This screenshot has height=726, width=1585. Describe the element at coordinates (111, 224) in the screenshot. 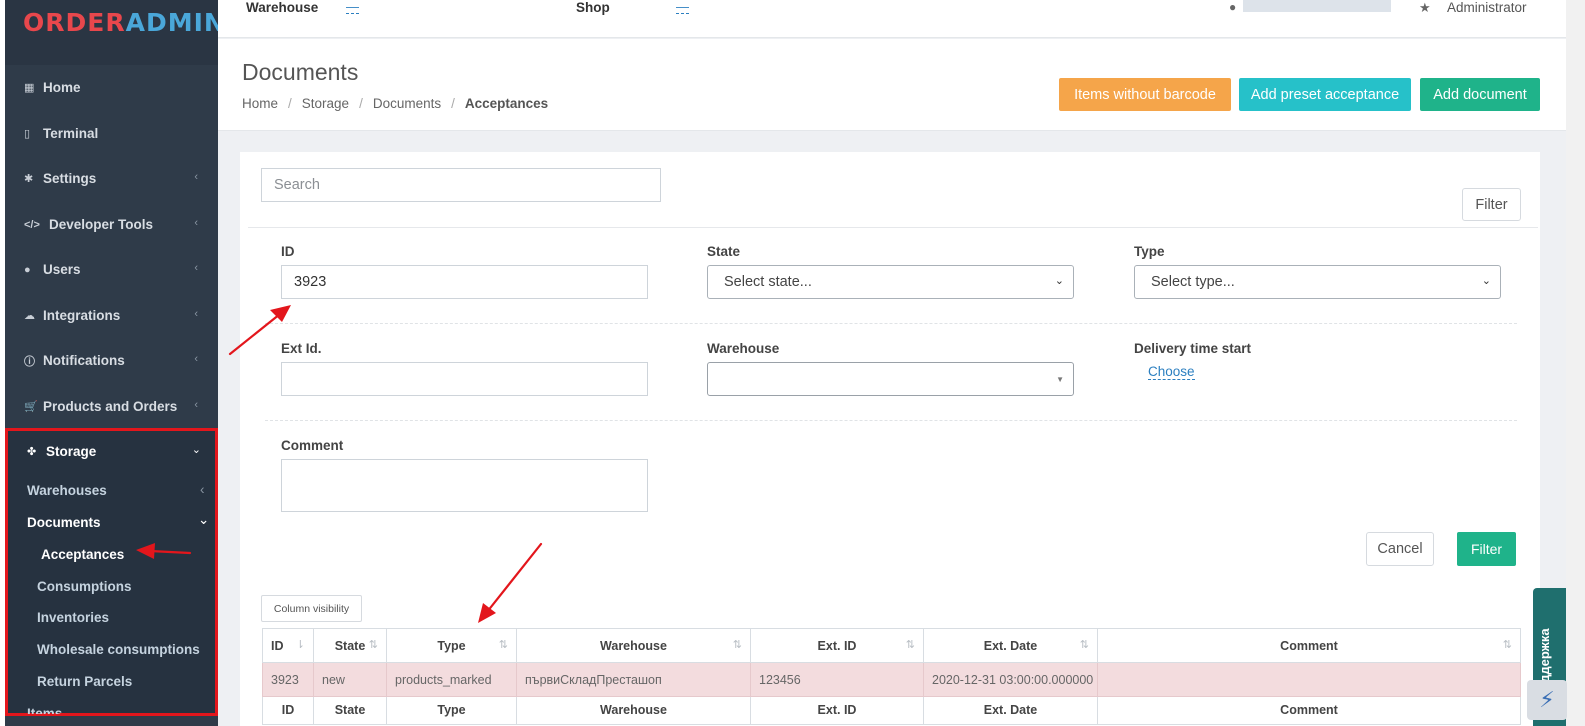

I see `sidebar-item-developer-tools: </> Developer Tools ‹` at that location.